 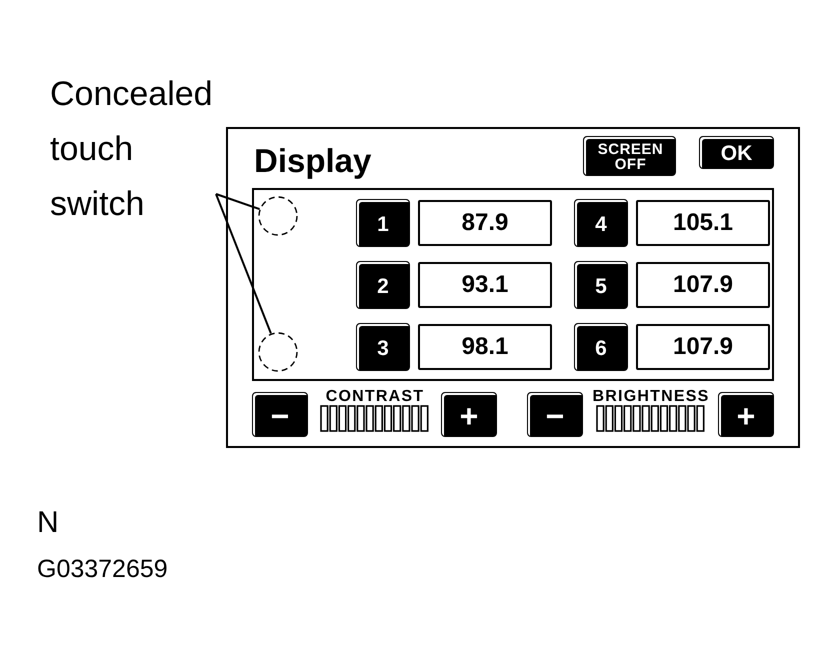 What do you see at coordinates (651, 396) in the screenshot?
I see `adjuster-label: BRIGHTNESS` at bounding box center [651, 396].